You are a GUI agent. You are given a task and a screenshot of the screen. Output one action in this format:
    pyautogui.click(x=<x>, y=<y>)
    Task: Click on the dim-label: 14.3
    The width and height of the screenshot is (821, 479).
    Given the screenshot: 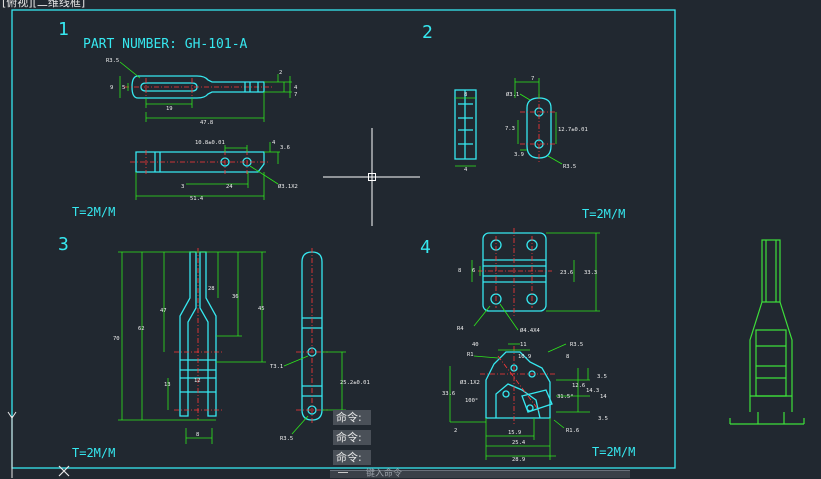 What is the action you would take?
    pyautogui.click(x=592, y=391)
    